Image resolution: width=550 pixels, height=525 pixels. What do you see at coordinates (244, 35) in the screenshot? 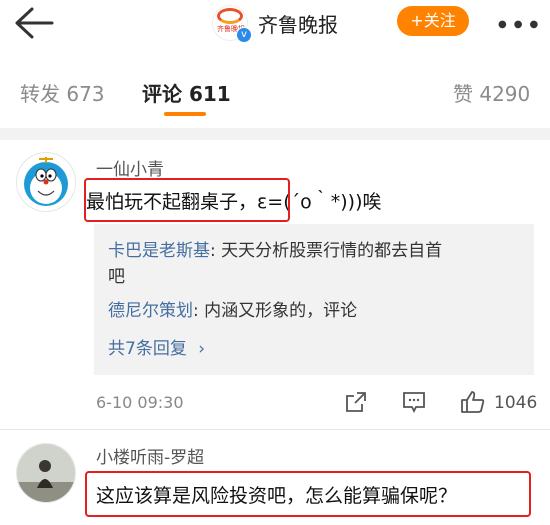
I see `verified-badge-icon: v` at bounding box center [244, 35].